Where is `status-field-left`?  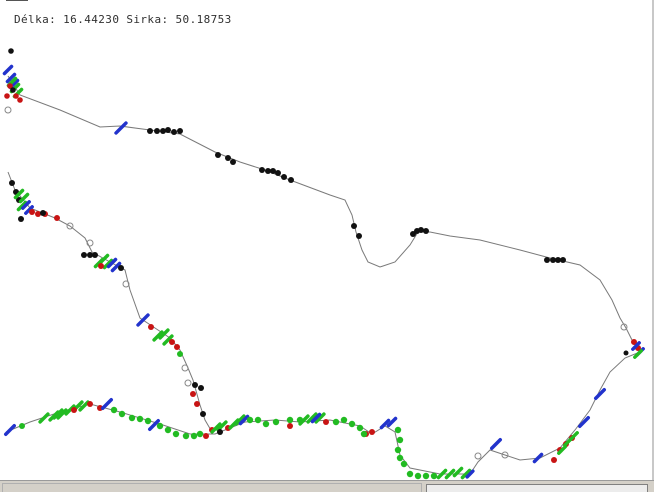 status-field-left is located at coordinates (212, 487).